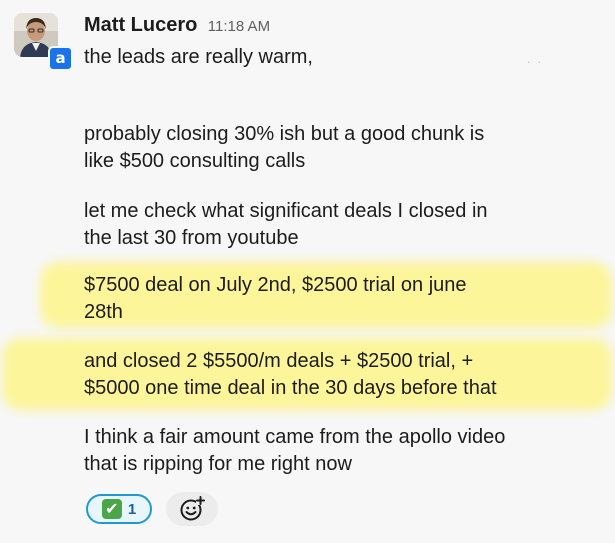  I want to click on author-name: Matt Lucero, so click(140, 25).